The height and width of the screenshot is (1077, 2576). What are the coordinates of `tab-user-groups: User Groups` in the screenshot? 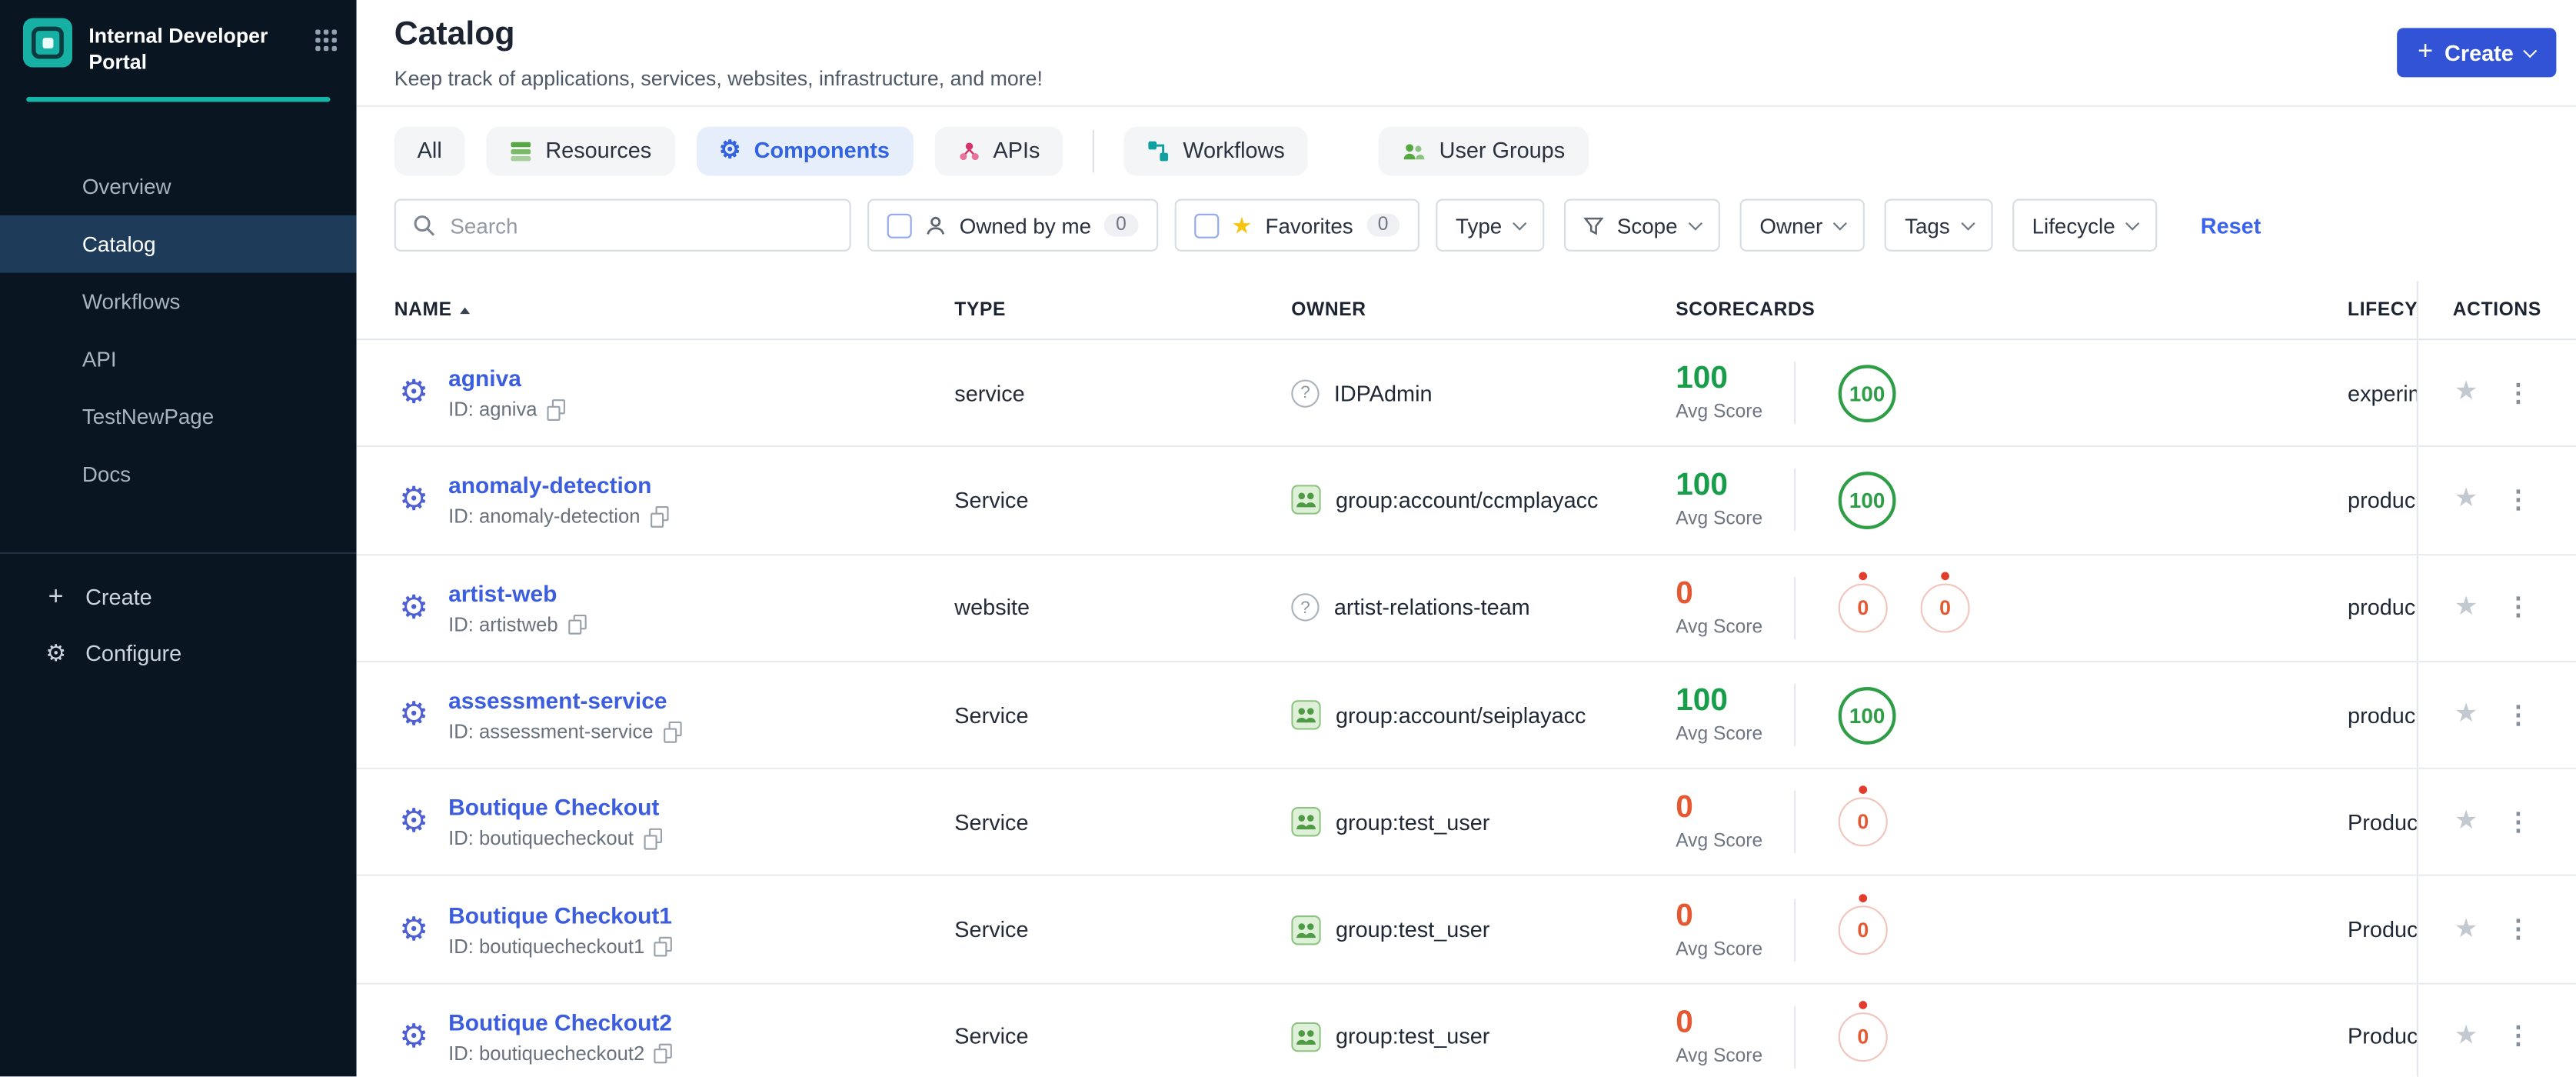 It's located at (1483, 150).